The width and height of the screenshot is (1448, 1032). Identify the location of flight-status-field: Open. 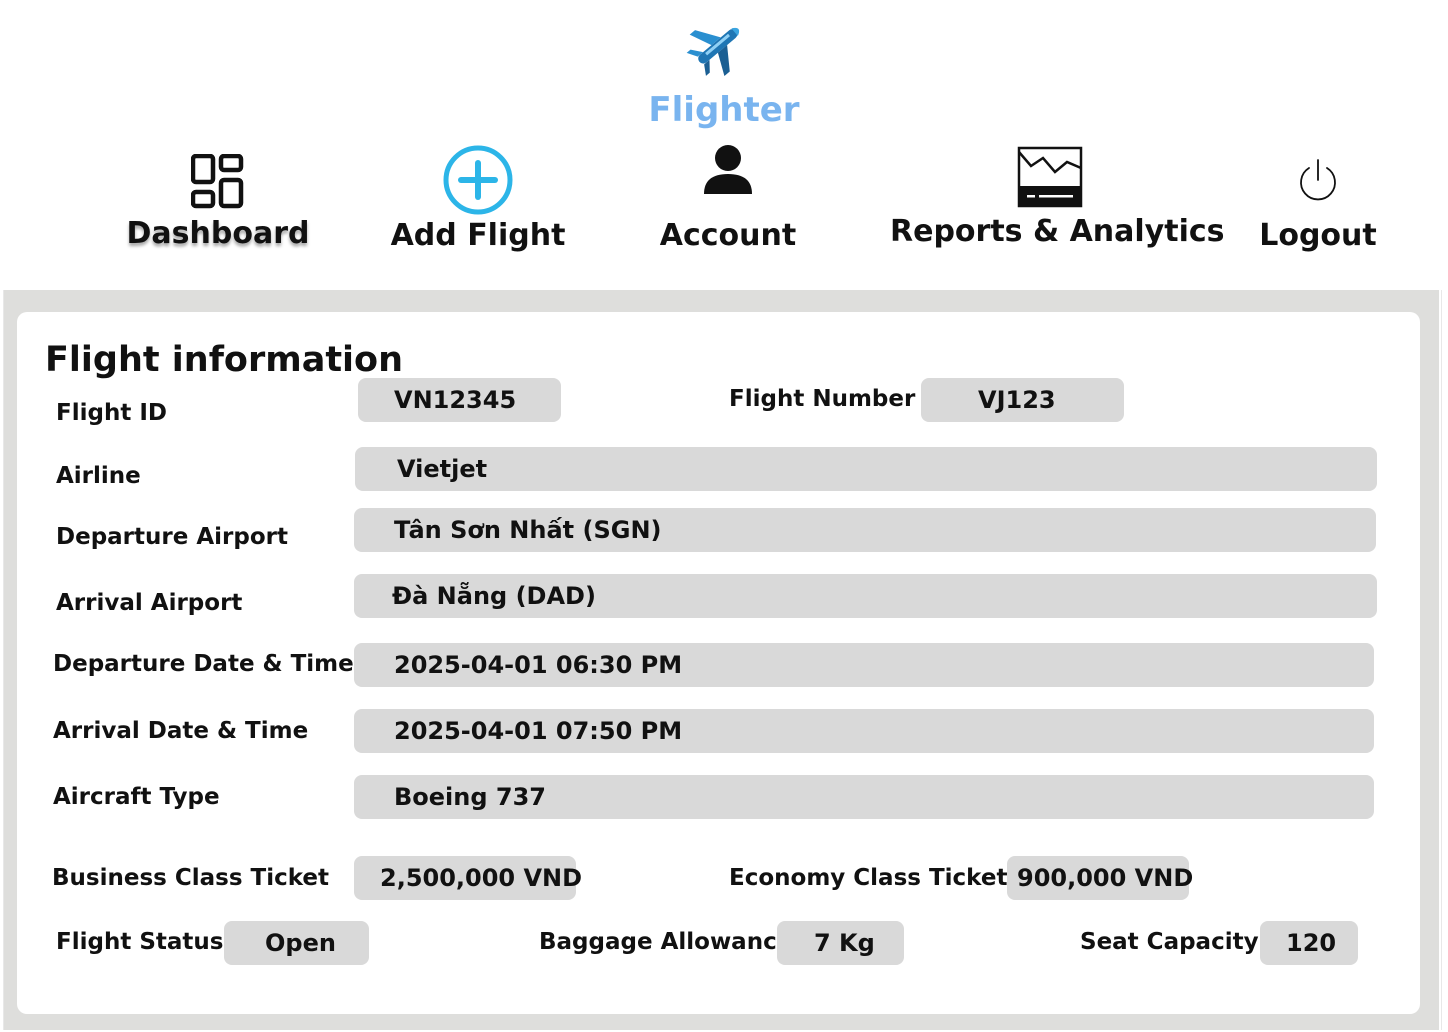
(296, 943).